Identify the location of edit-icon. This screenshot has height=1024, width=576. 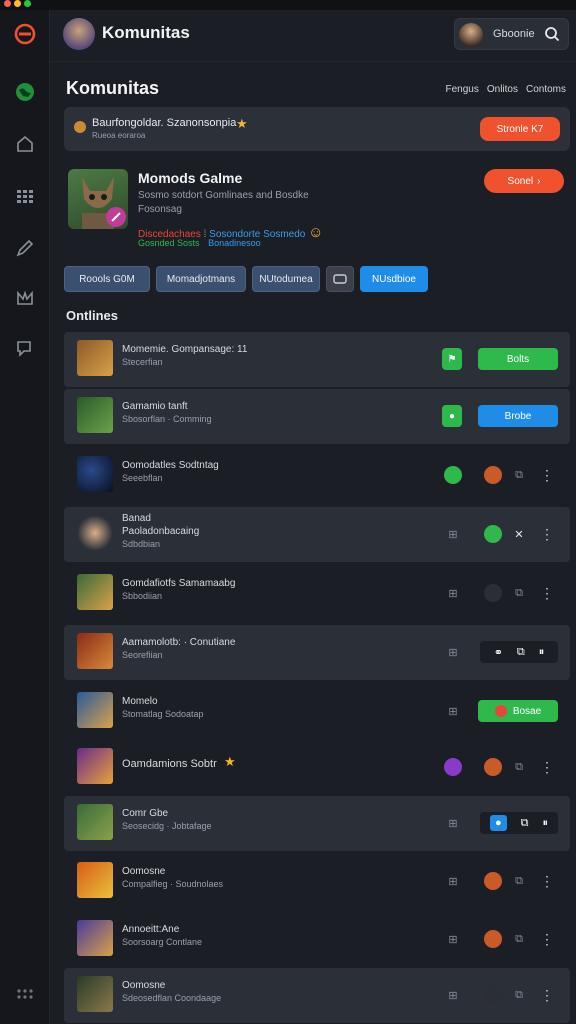
(25, 248).